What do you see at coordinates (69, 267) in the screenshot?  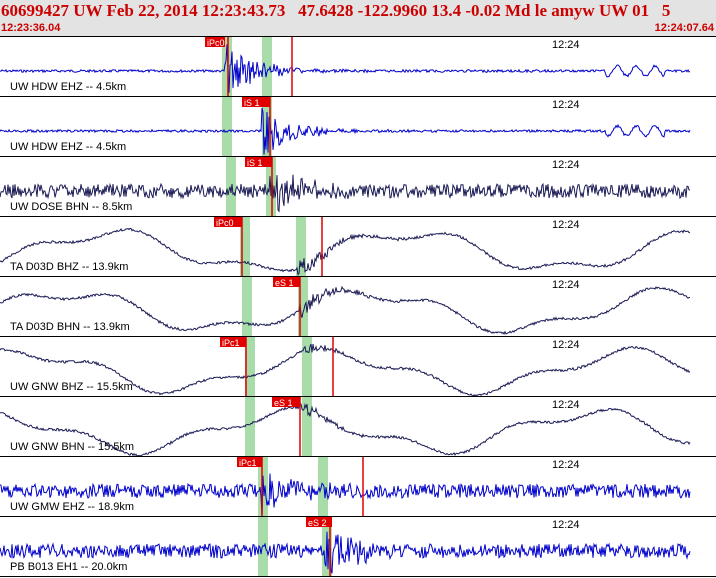 I see `channel-label: TA D03D BHZ -- 13.9km` at bounding box center [69, 267].